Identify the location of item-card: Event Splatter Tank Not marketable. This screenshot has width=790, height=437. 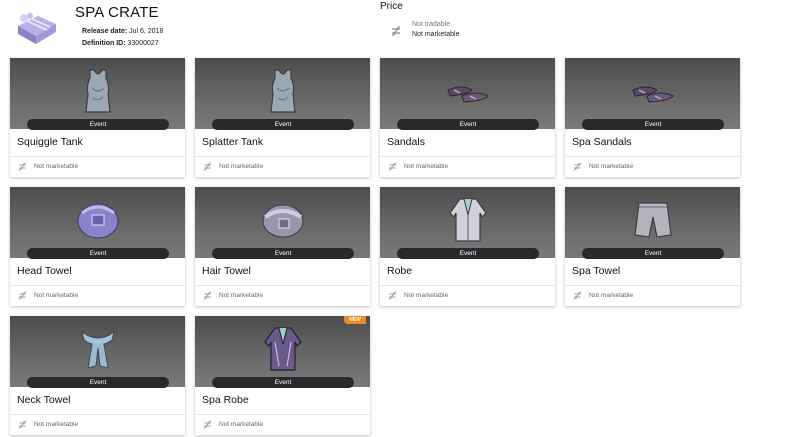
(282, 117).